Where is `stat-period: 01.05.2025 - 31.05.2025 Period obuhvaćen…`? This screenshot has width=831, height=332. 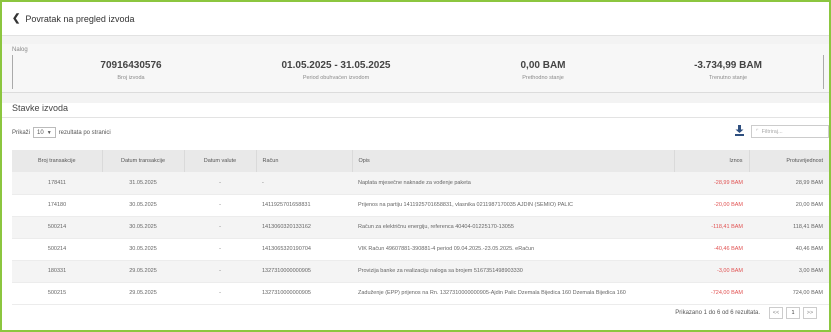 stat-period: 01.05.2025 - 31.05.2025 Period obuhvaćen… is located at coordinates (336, 70).